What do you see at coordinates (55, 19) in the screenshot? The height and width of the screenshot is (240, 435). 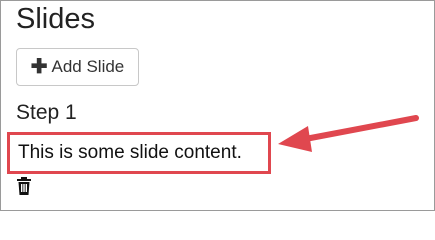 I see `page-title: Slides` at bounding box center [55, 19].